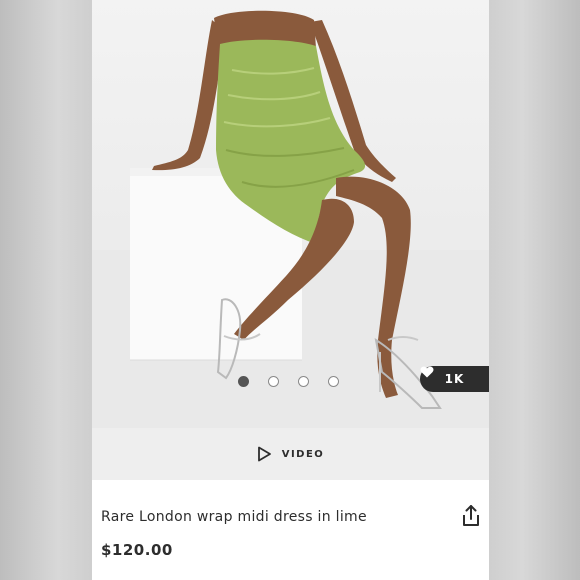 The height and width of the screenshot is (580, 580). I want to click on video-button: VIDEO, so click(290, 454).